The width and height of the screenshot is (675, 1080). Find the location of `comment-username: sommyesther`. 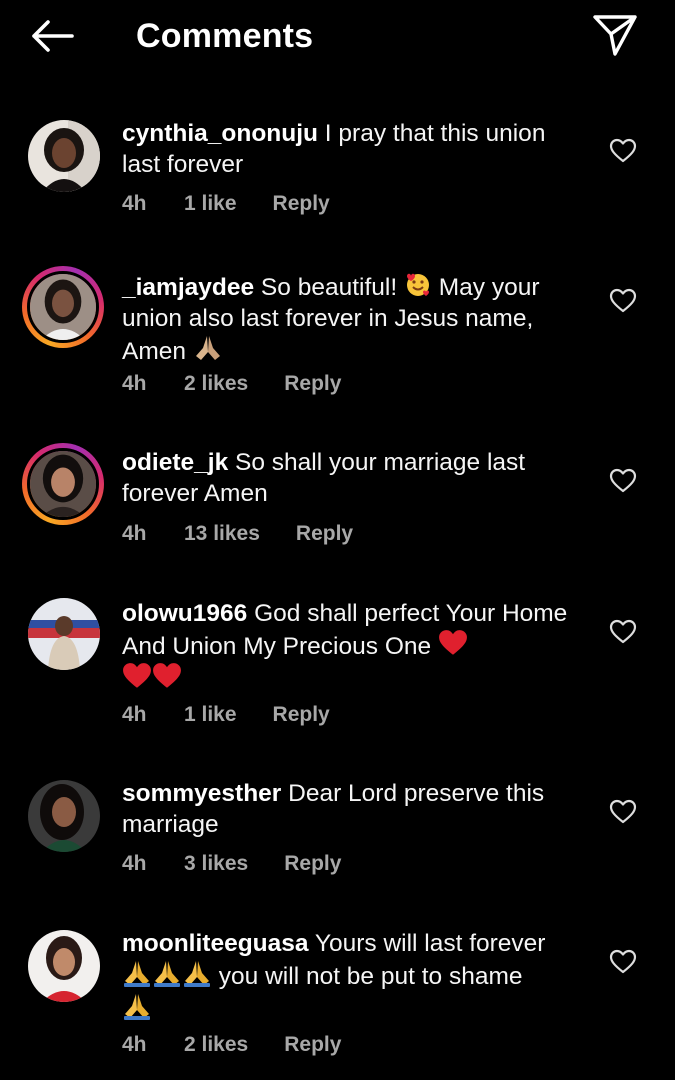

comment-username: sommyesther is located at coordinates (201, 793).